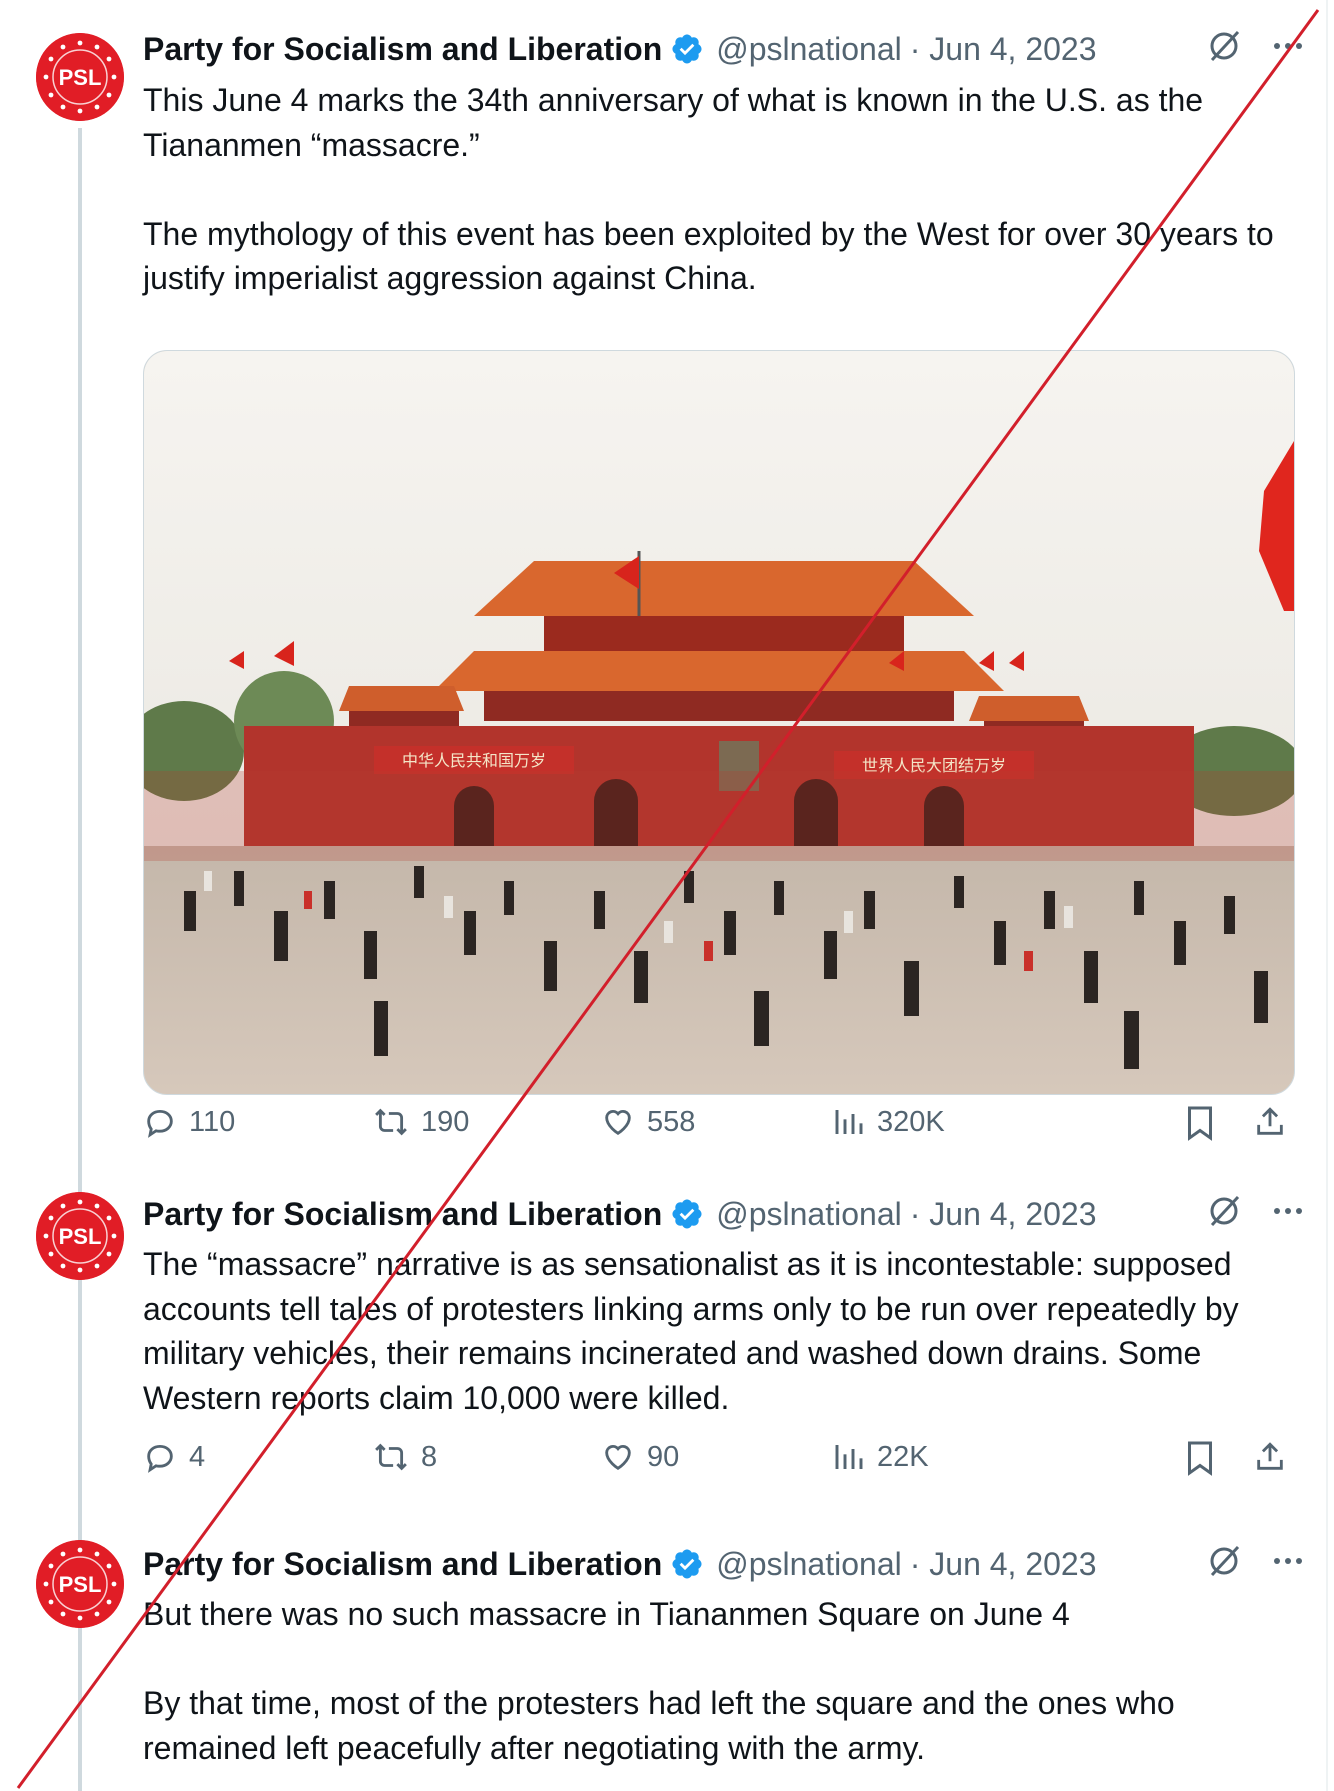 The height and width of the screenshot is (1791, 1334). Describe the element at coordinates (445, 1121) in the screenshot. I see `repost-count: 190` at that location.